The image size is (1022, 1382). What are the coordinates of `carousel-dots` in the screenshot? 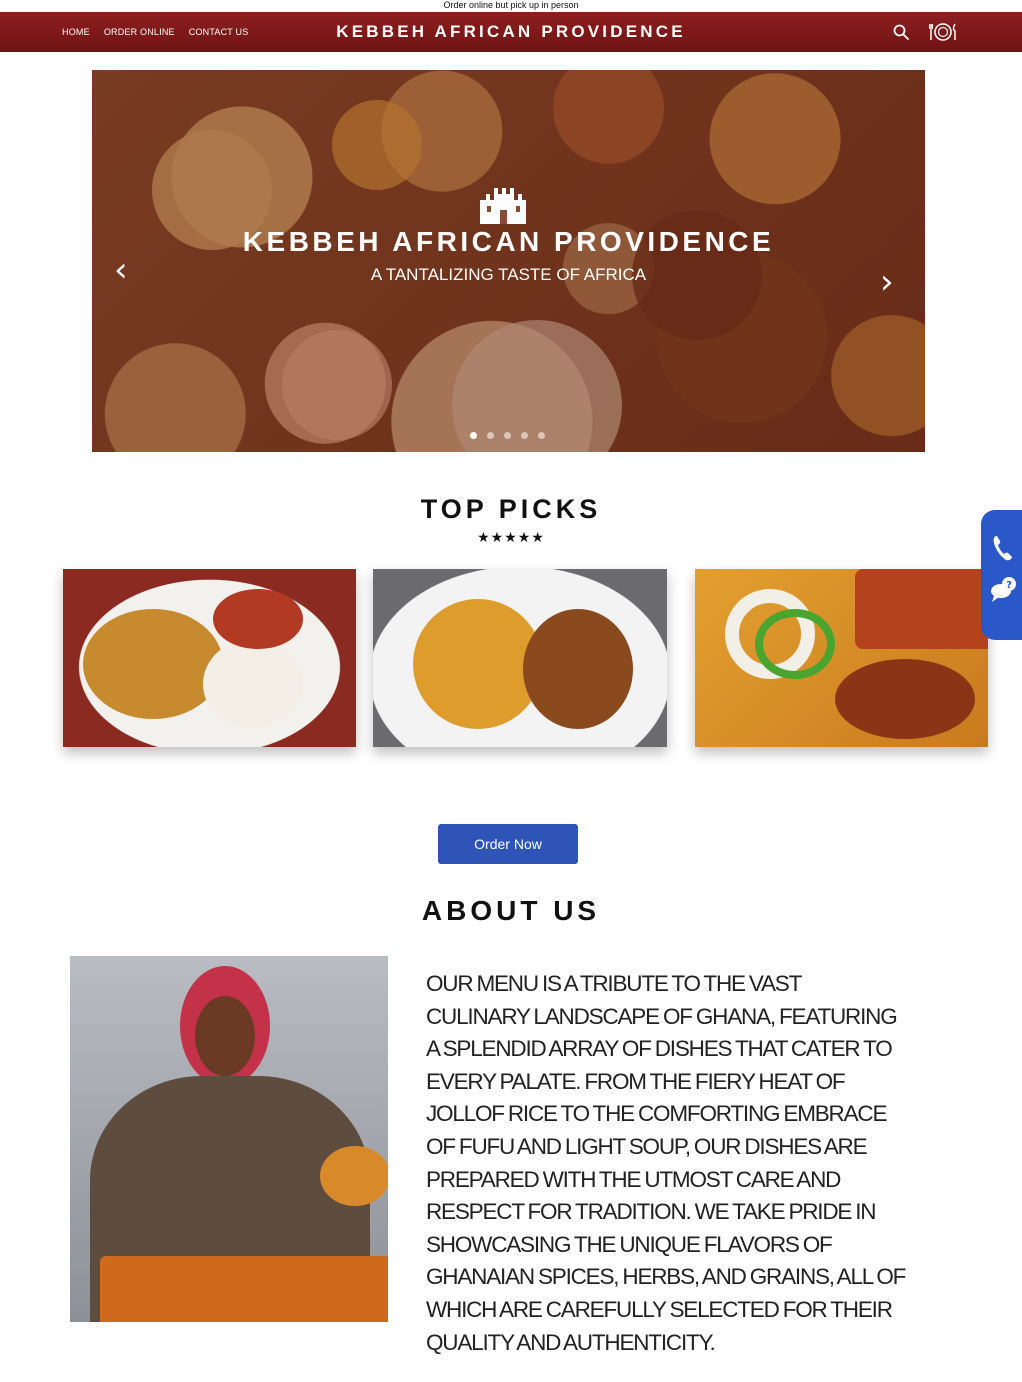 It's located at (507, 435).